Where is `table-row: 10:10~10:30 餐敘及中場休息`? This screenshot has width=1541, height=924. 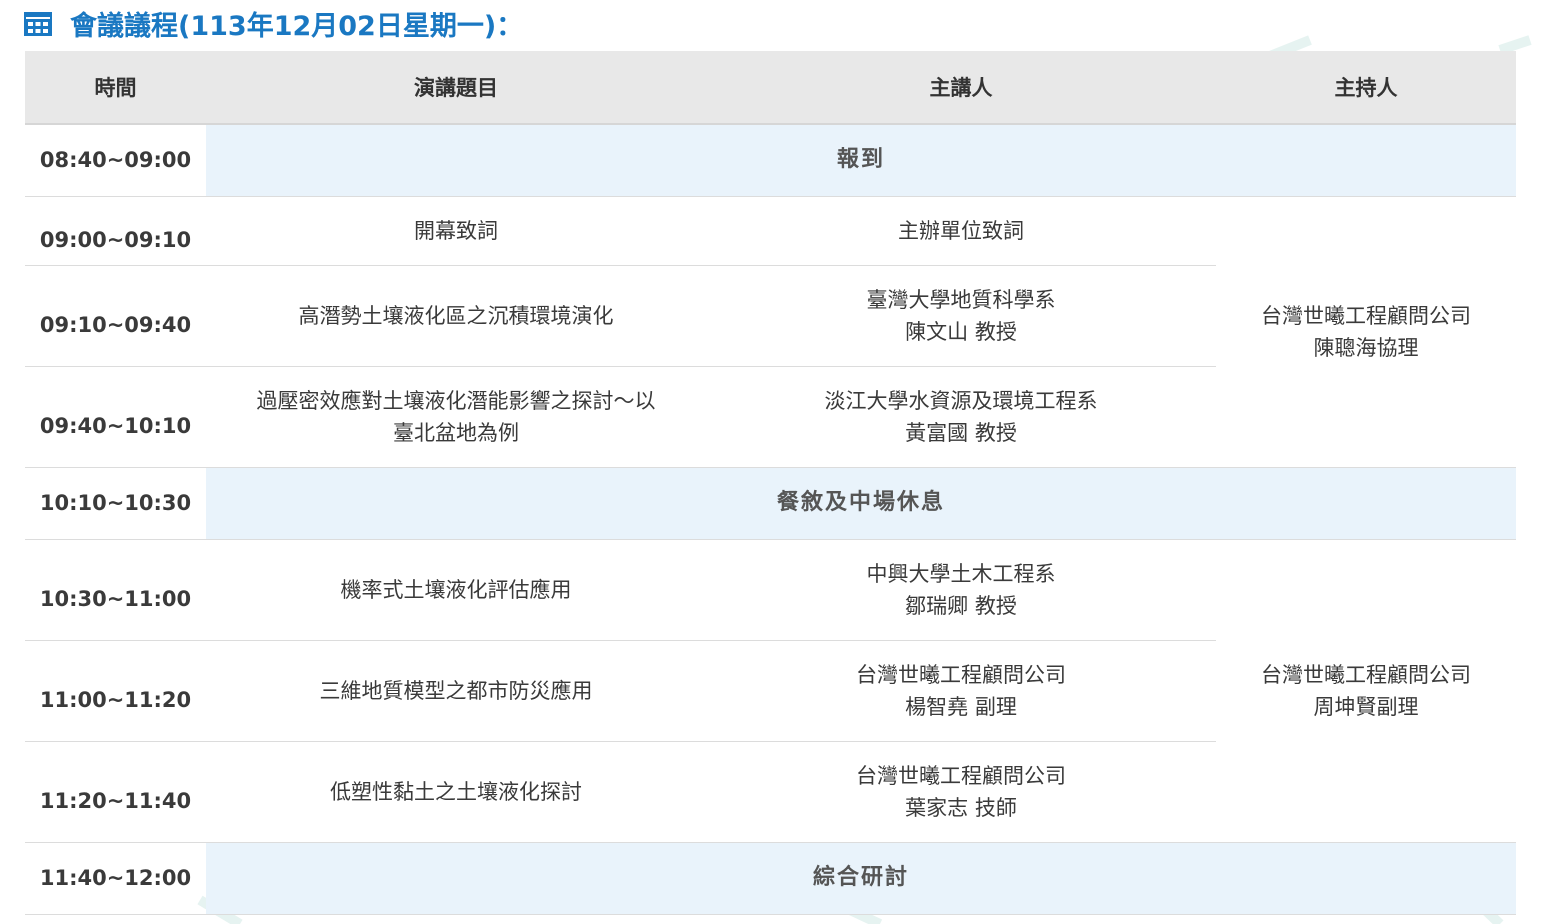 table-row: 10:10~10:30 餐敘及中場休息 is located at coordinates (770, 503).